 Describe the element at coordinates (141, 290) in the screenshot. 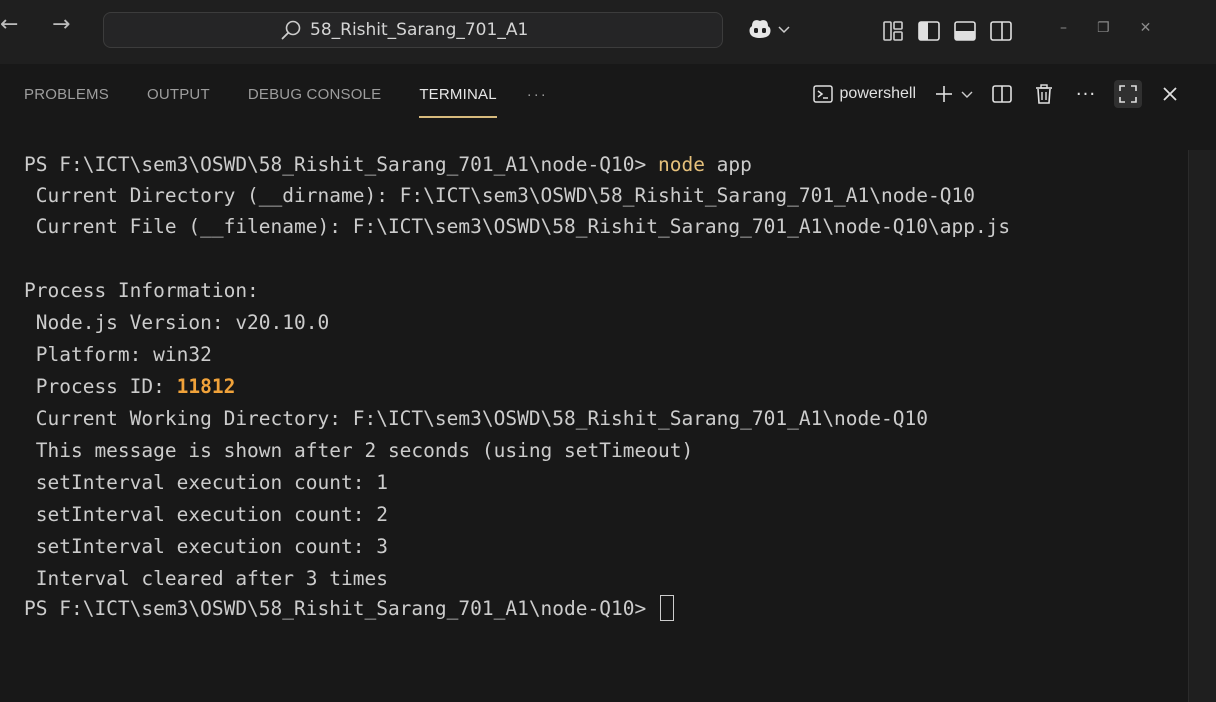

I see `terminal-line: Process Information:` at that location.